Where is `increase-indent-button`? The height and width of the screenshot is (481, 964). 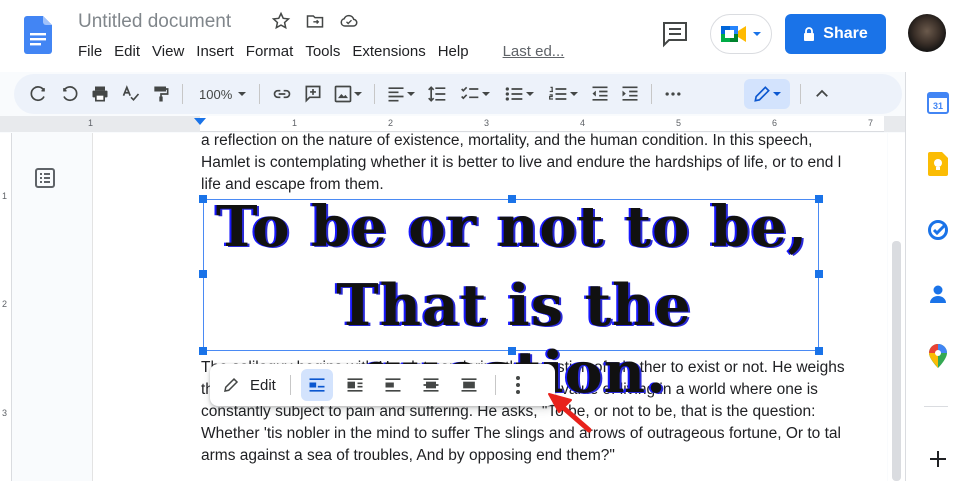
increase-indent-button is located at coordinates (630, 94).